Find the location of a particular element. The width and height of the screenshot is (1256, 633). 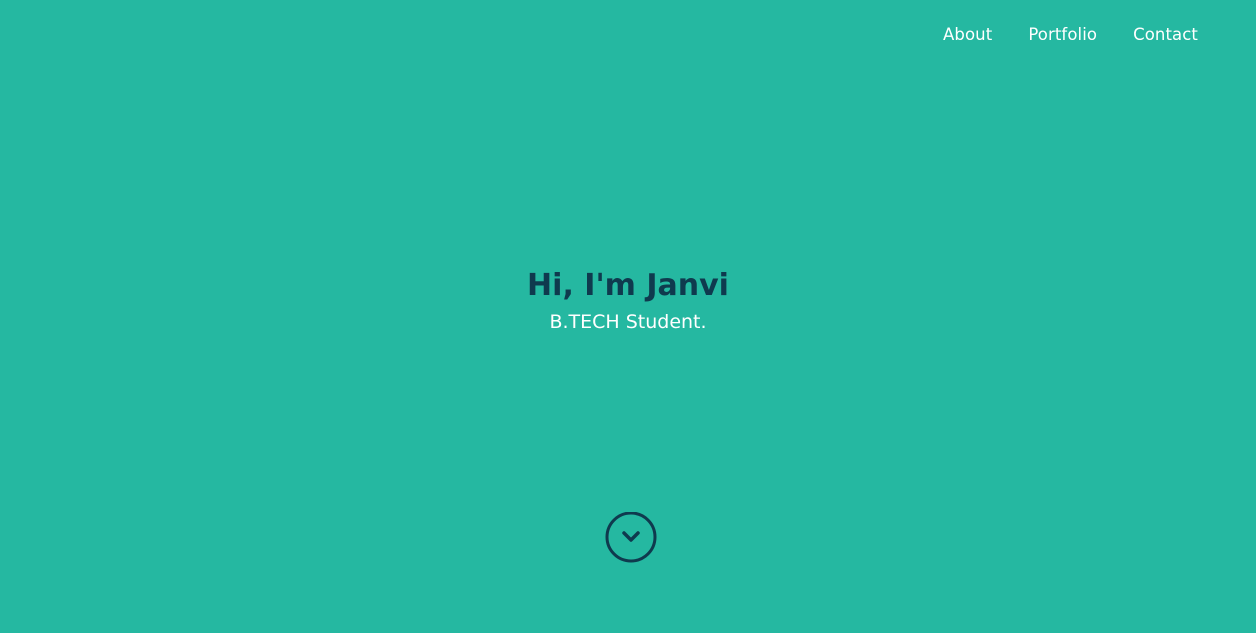

main-nav: About Portfolio Contact is located at coordinates (1070, 35).